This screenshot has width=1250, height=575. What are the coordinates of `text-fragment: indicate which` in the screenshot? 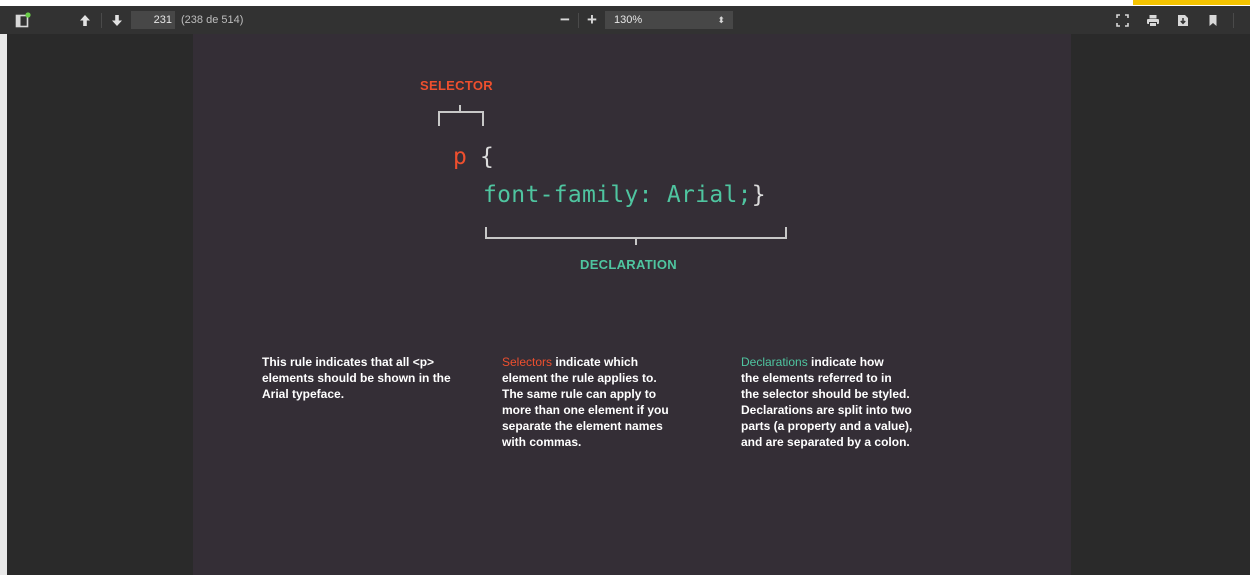 It's located at (595, 362).